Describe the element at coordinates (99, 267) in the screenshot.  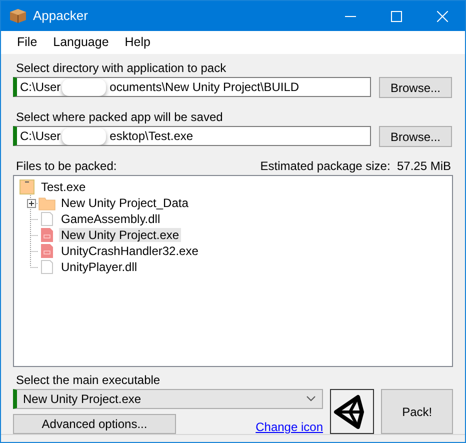
I see `tree-item: UnityPlayer.dll` at that location.